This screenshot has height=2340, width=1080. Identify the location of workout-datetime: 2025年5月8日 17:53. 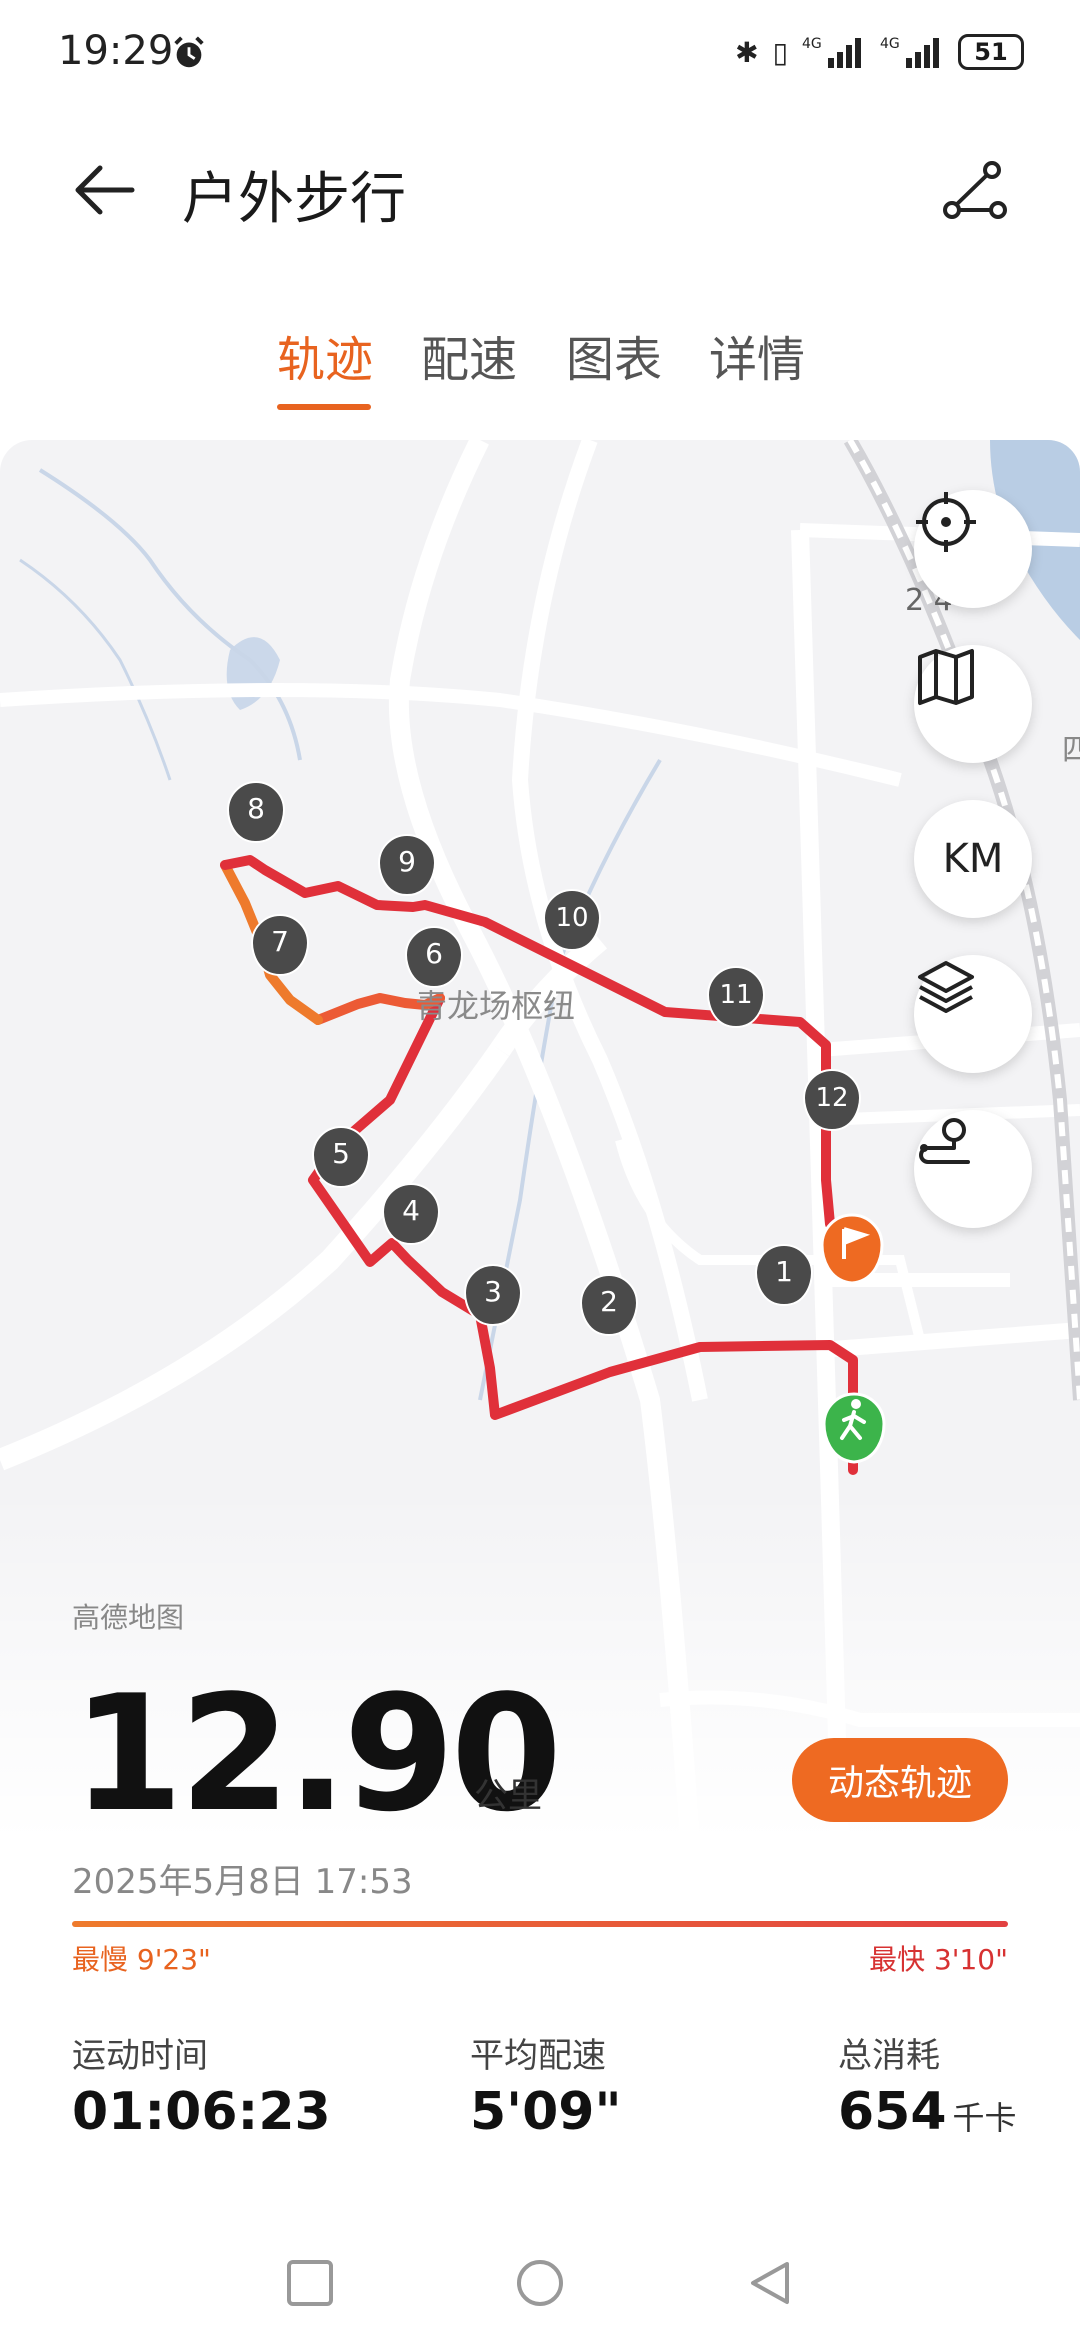
(242, 1882).